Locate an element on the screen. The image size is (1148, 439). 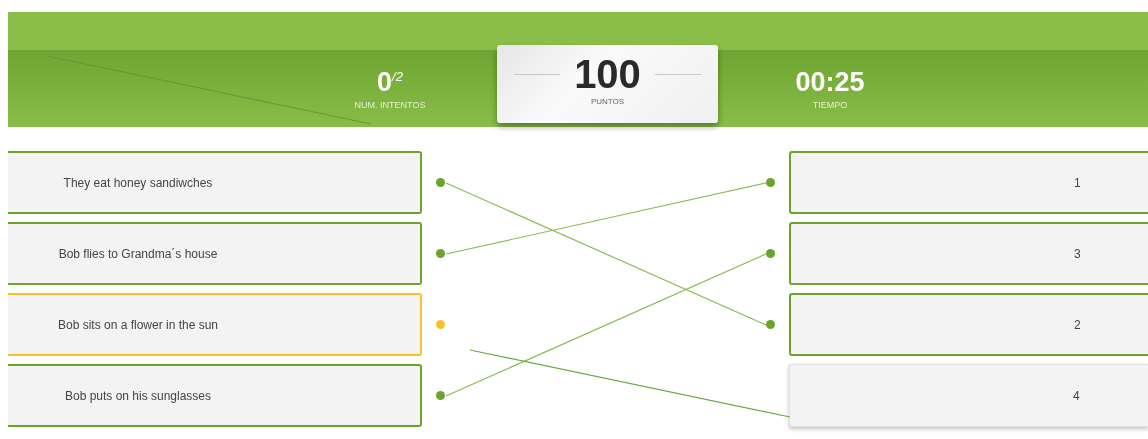
time-value: 00:25 is located at coordinates (830, 82).